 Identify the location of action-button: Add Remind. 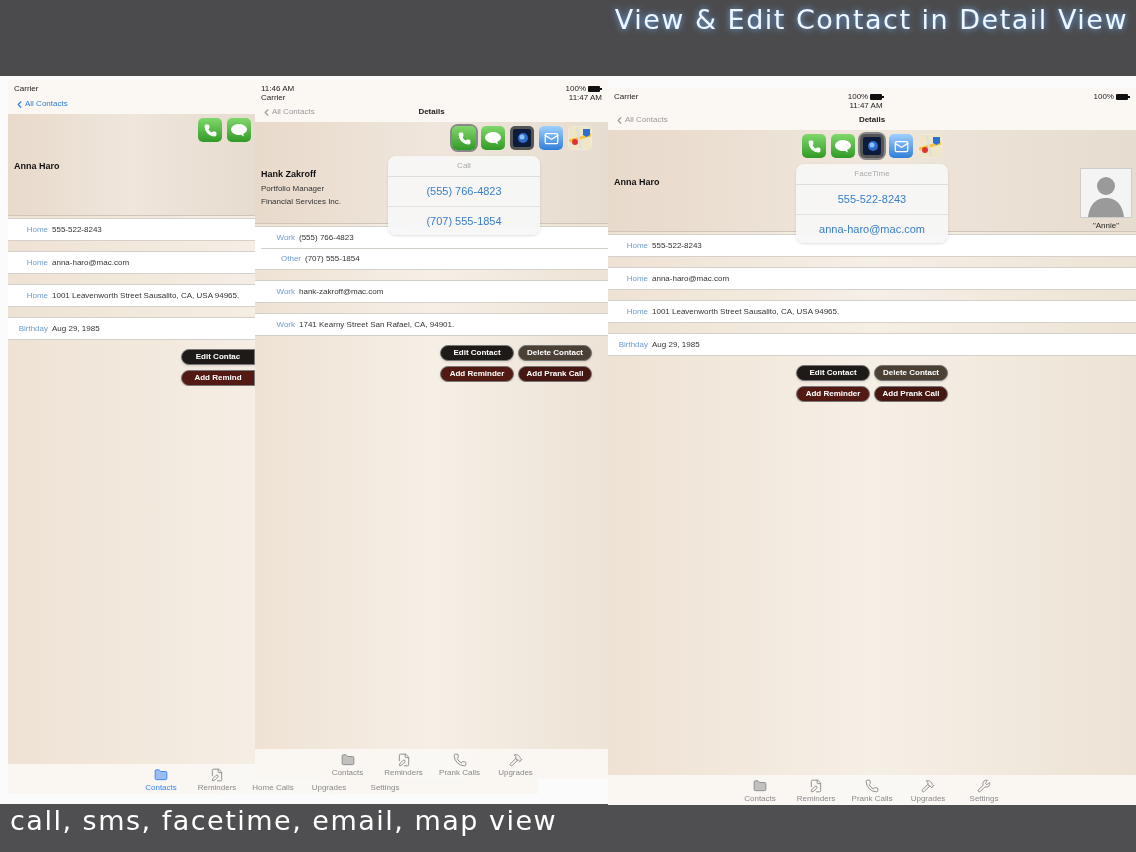
(218, 378).